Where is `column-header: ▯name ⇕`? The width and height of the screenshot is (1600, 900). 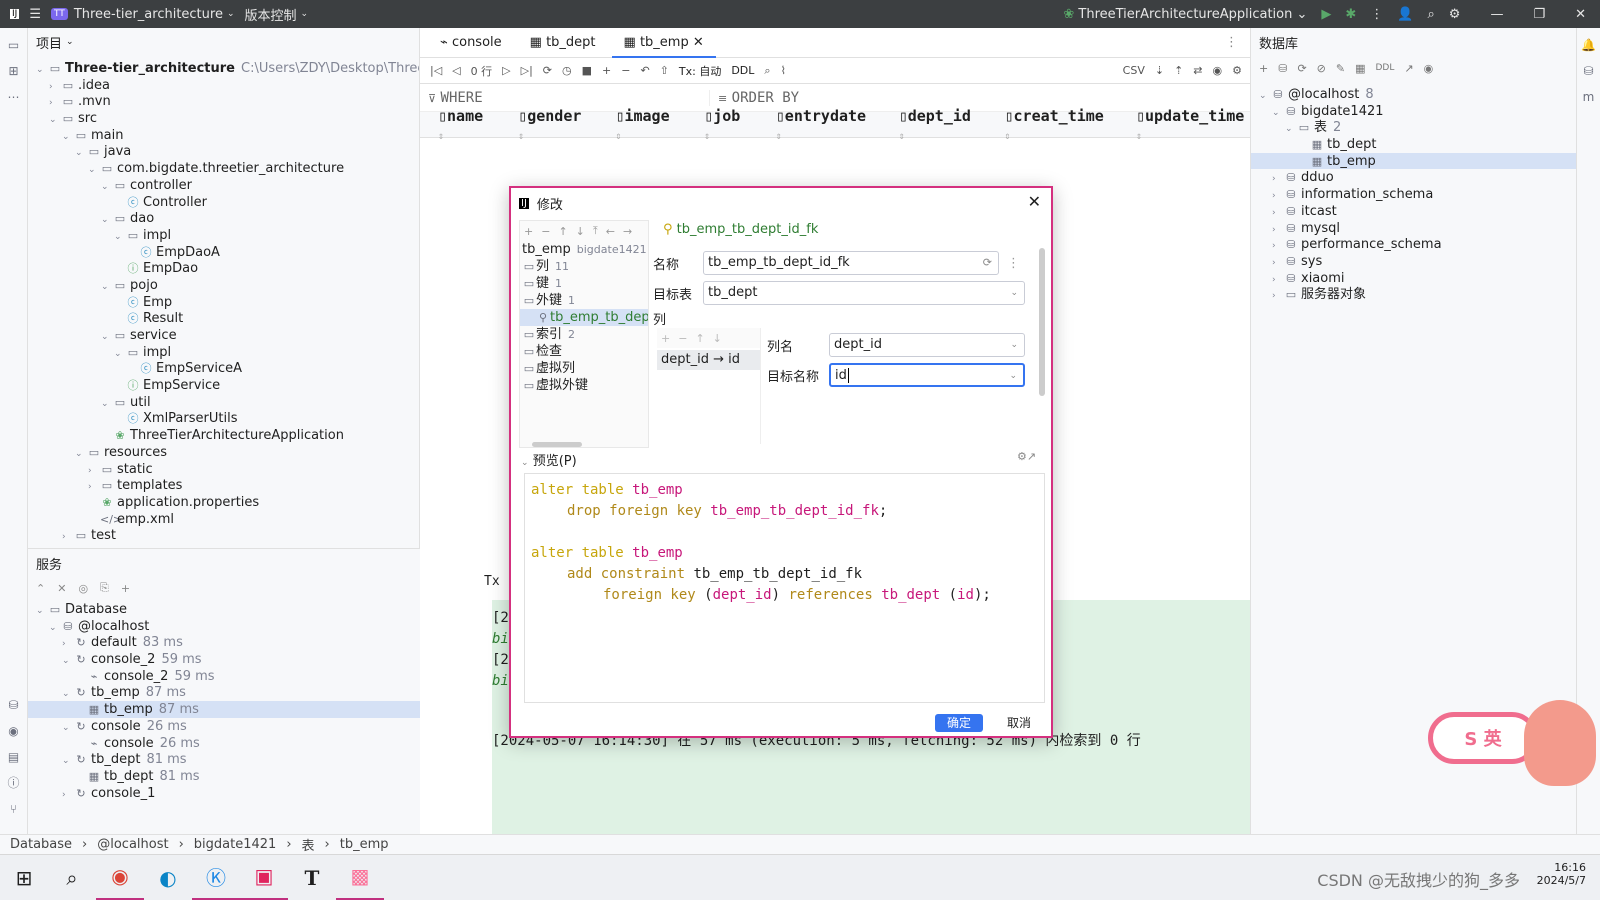
column-header: ▯name ⇕ is located at coordinates (465, 125).